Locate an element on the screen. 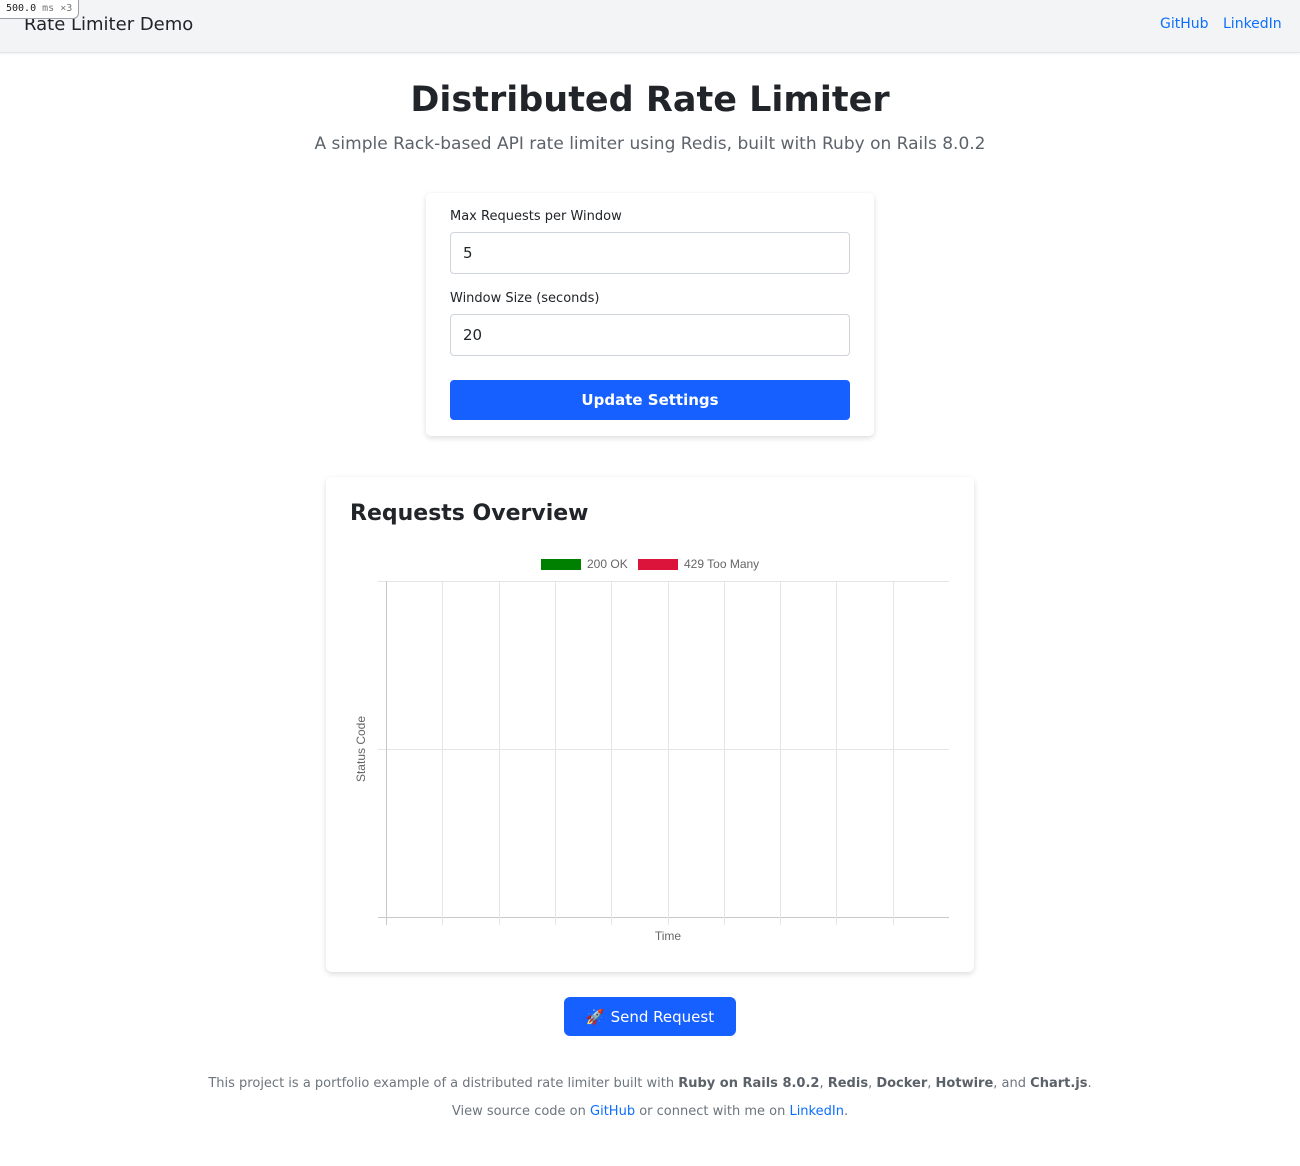  footer-tech-redis: Redis is located at coordinates (848, 1083).